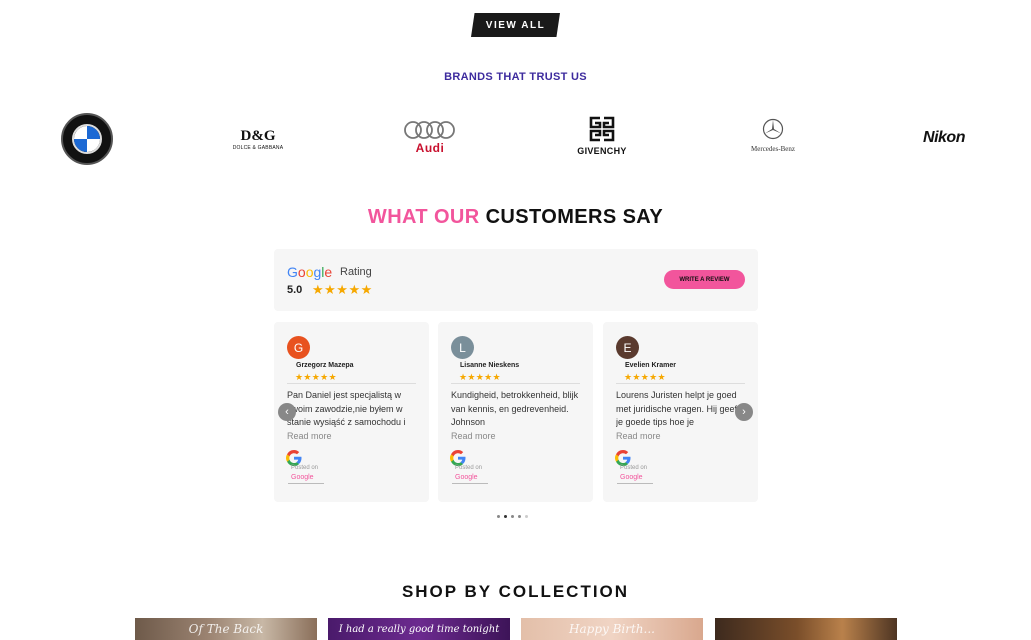  I want to click on rating-value: 5.0, so click(295, 290).